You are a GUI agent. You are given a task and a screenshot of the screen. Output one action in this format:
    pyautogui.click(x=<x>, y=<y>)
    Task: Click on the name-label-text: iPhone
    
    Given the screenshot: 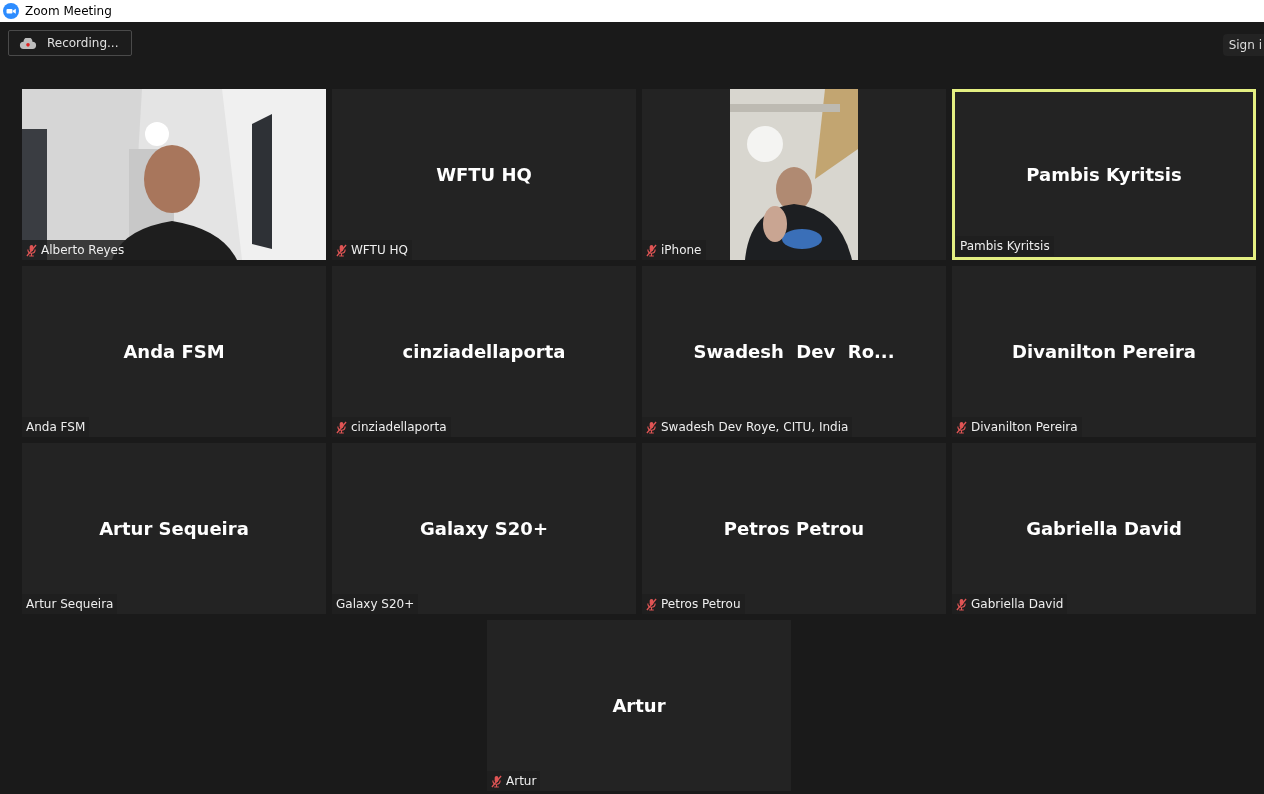 What is the action you would take?
    pyautogui.click(x=681, y=250)
    